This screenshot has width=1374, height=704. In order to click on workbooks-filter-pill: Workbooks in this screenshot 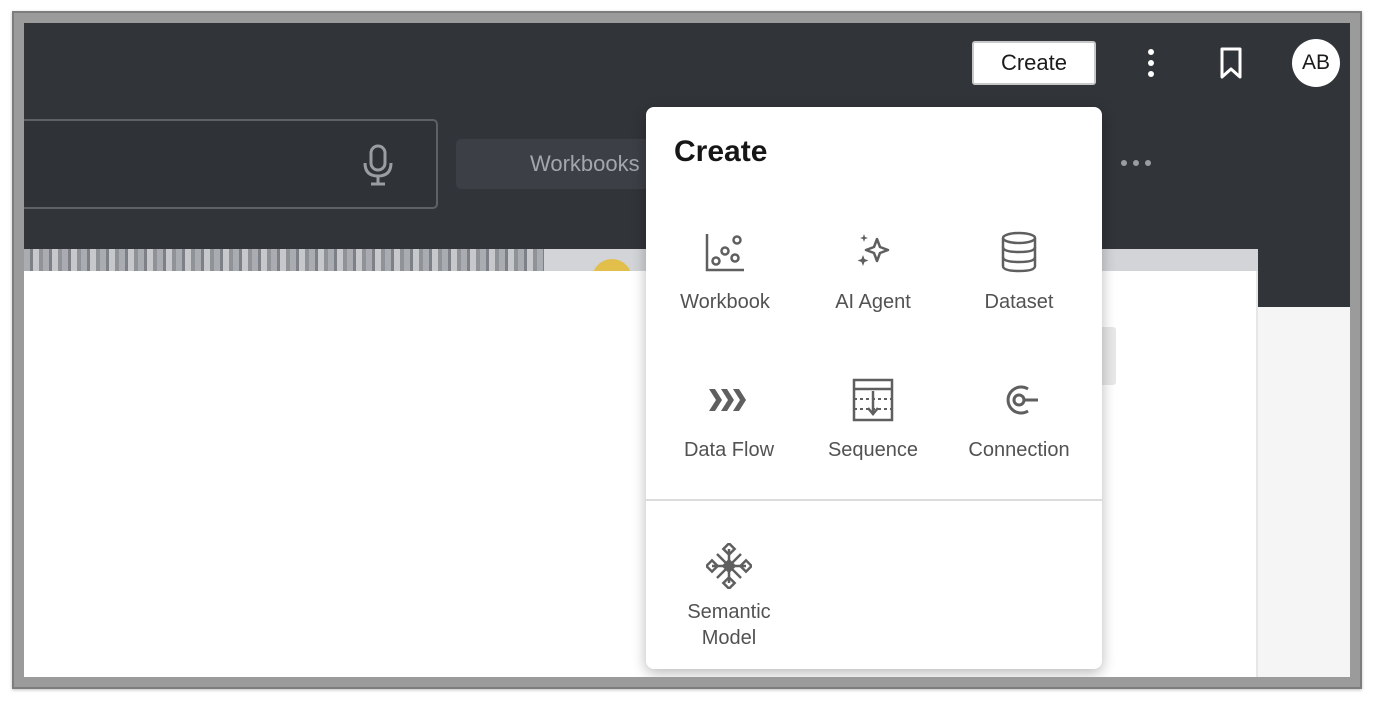, I will do `click(561, 164)`.